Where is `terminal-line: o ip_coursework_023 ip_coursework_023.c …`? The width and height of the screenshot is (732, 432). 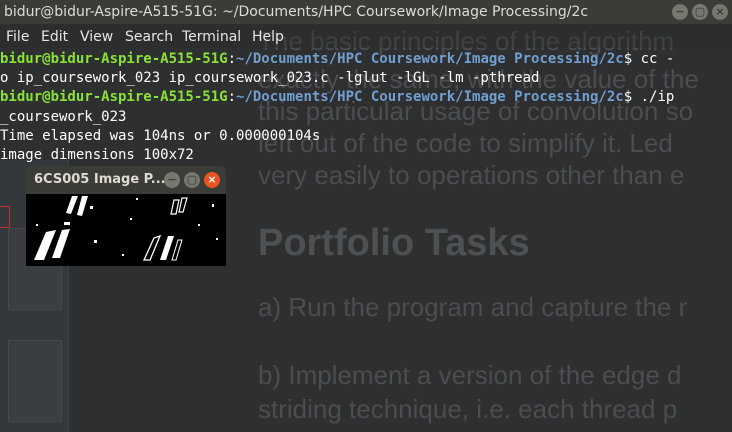 terminal-line: o ip_coursework_023 ip_coursework_023.c … is located at coordinates (270, 78).